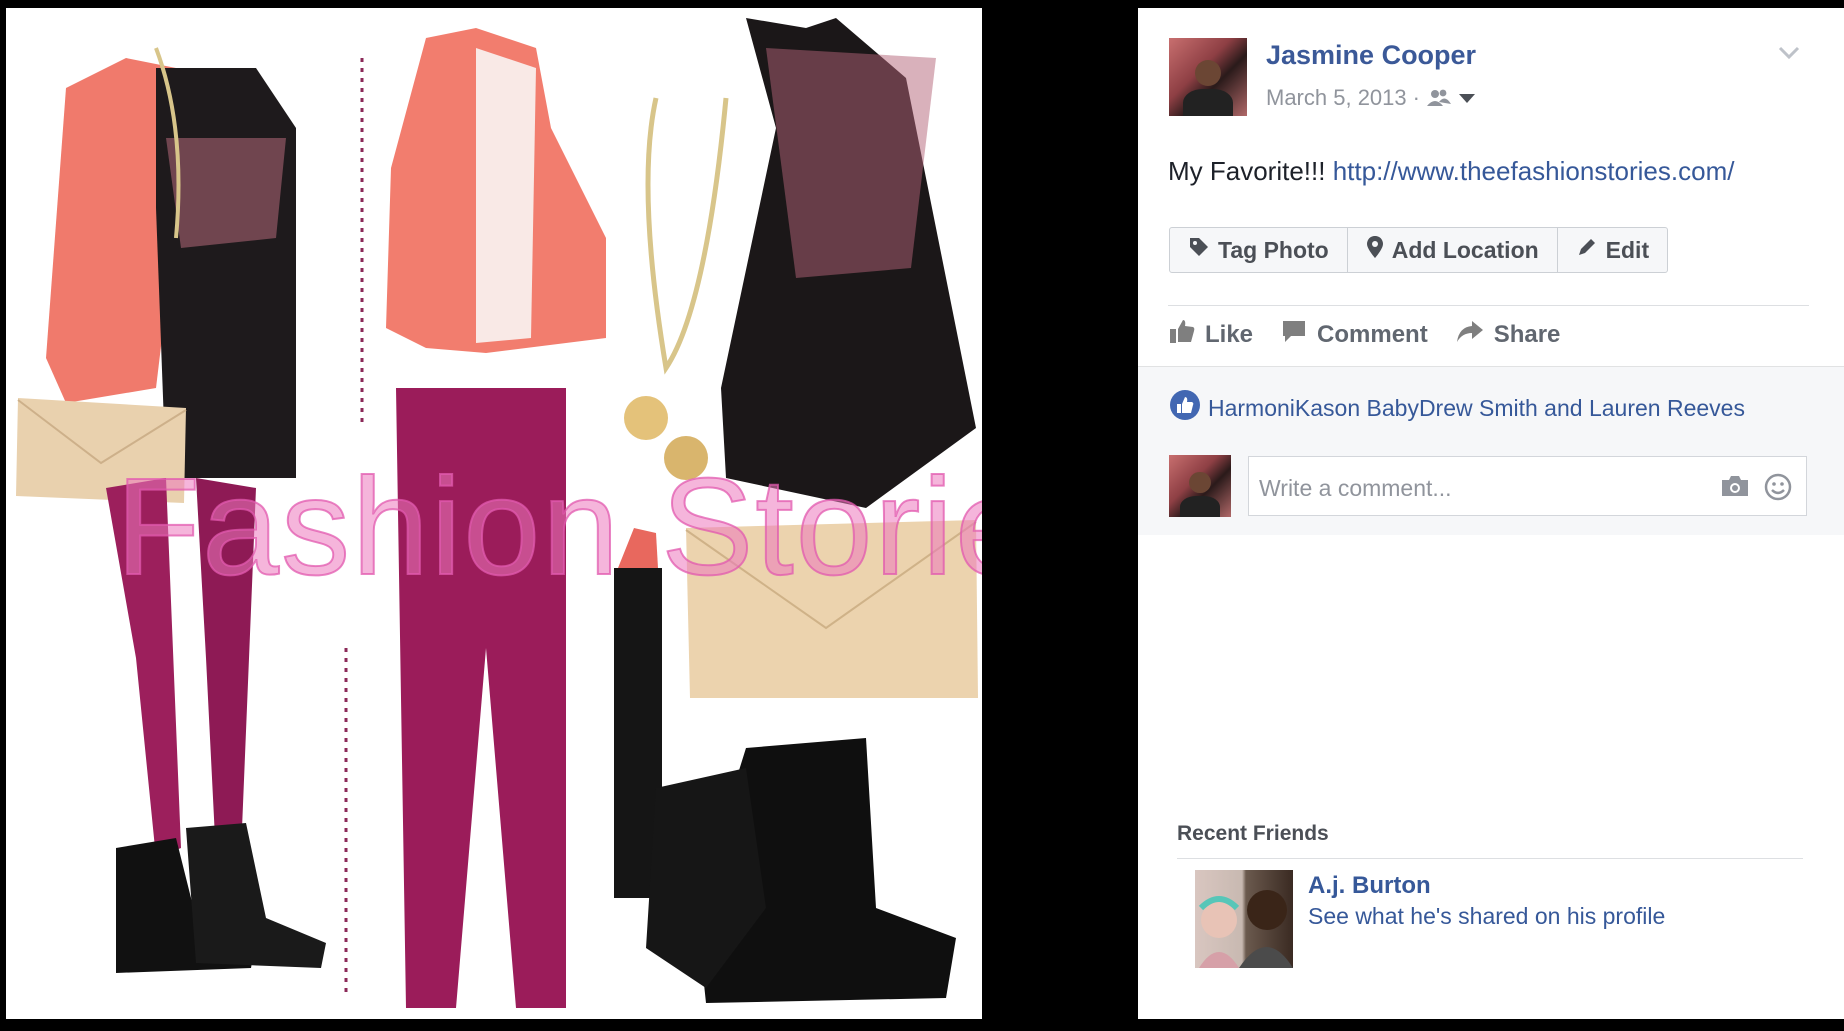 Image resolution: width=1844 pixels, height=1031 pixels. What do you see at coordinates (1185, 408) in the screenshot?
I see `like-badge-icon` at bounding box center [1185, 408].